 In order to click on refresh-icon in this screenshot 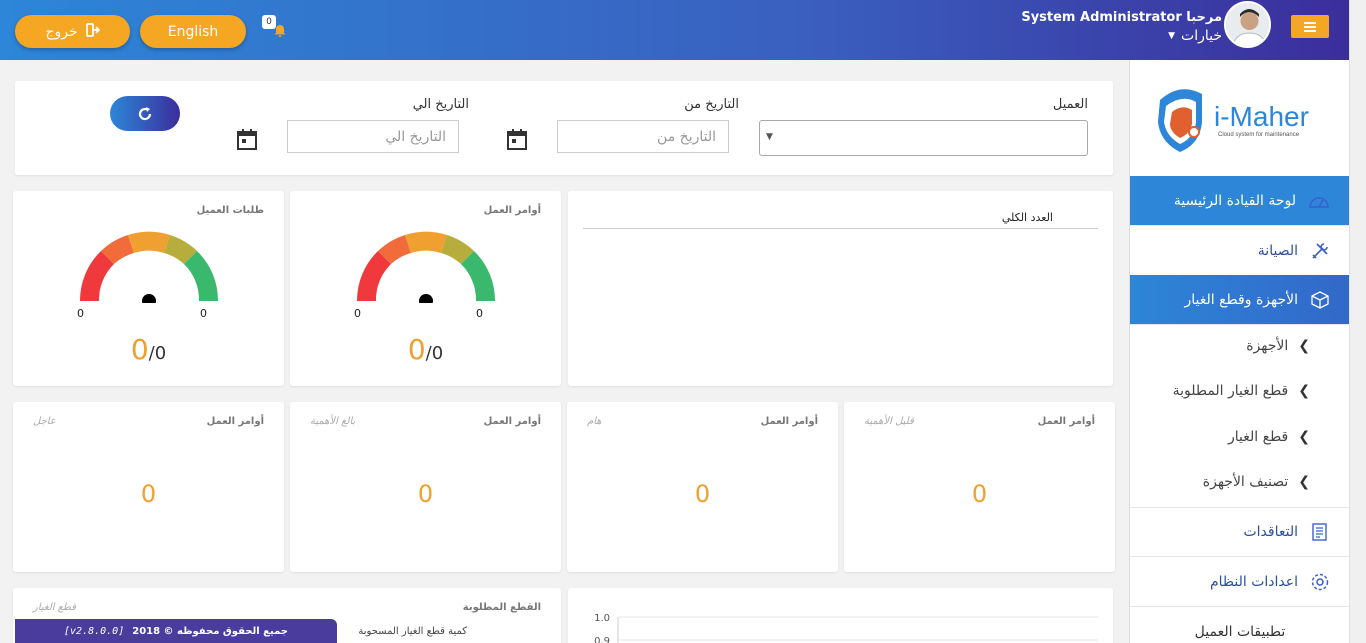, I will do `click(145, 113)`.